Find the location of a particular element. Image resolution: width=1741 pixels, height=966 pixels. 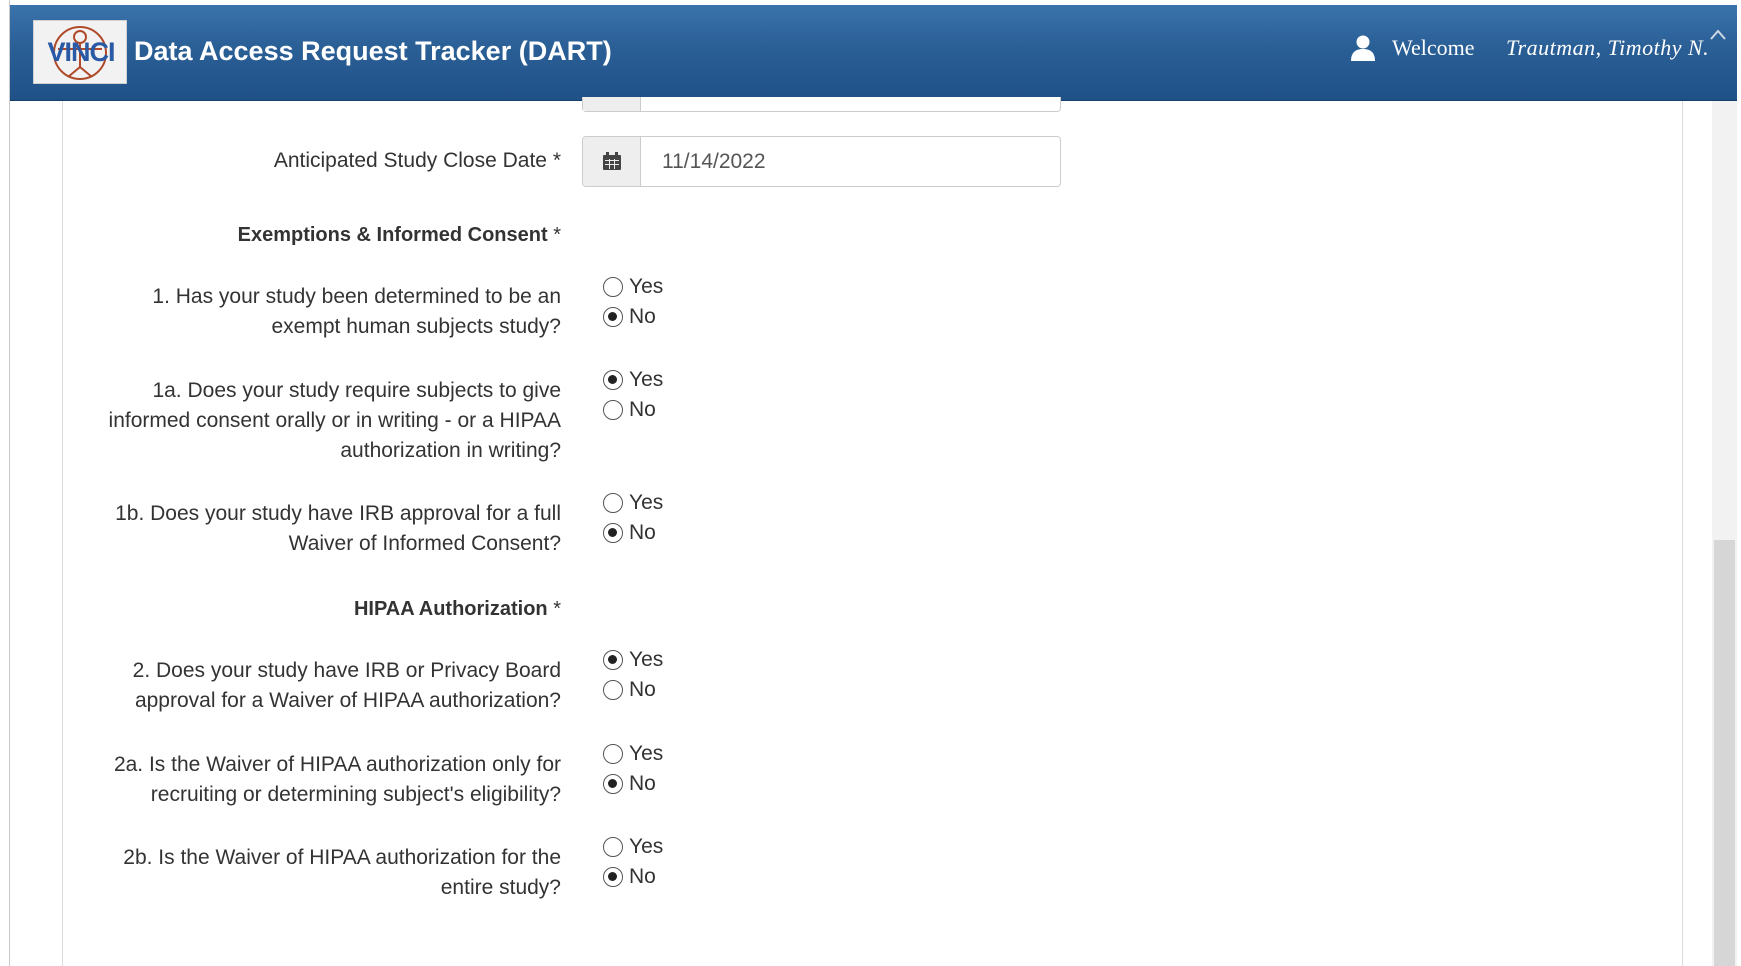

previous-date-addon is located at coordinates (612, 104).